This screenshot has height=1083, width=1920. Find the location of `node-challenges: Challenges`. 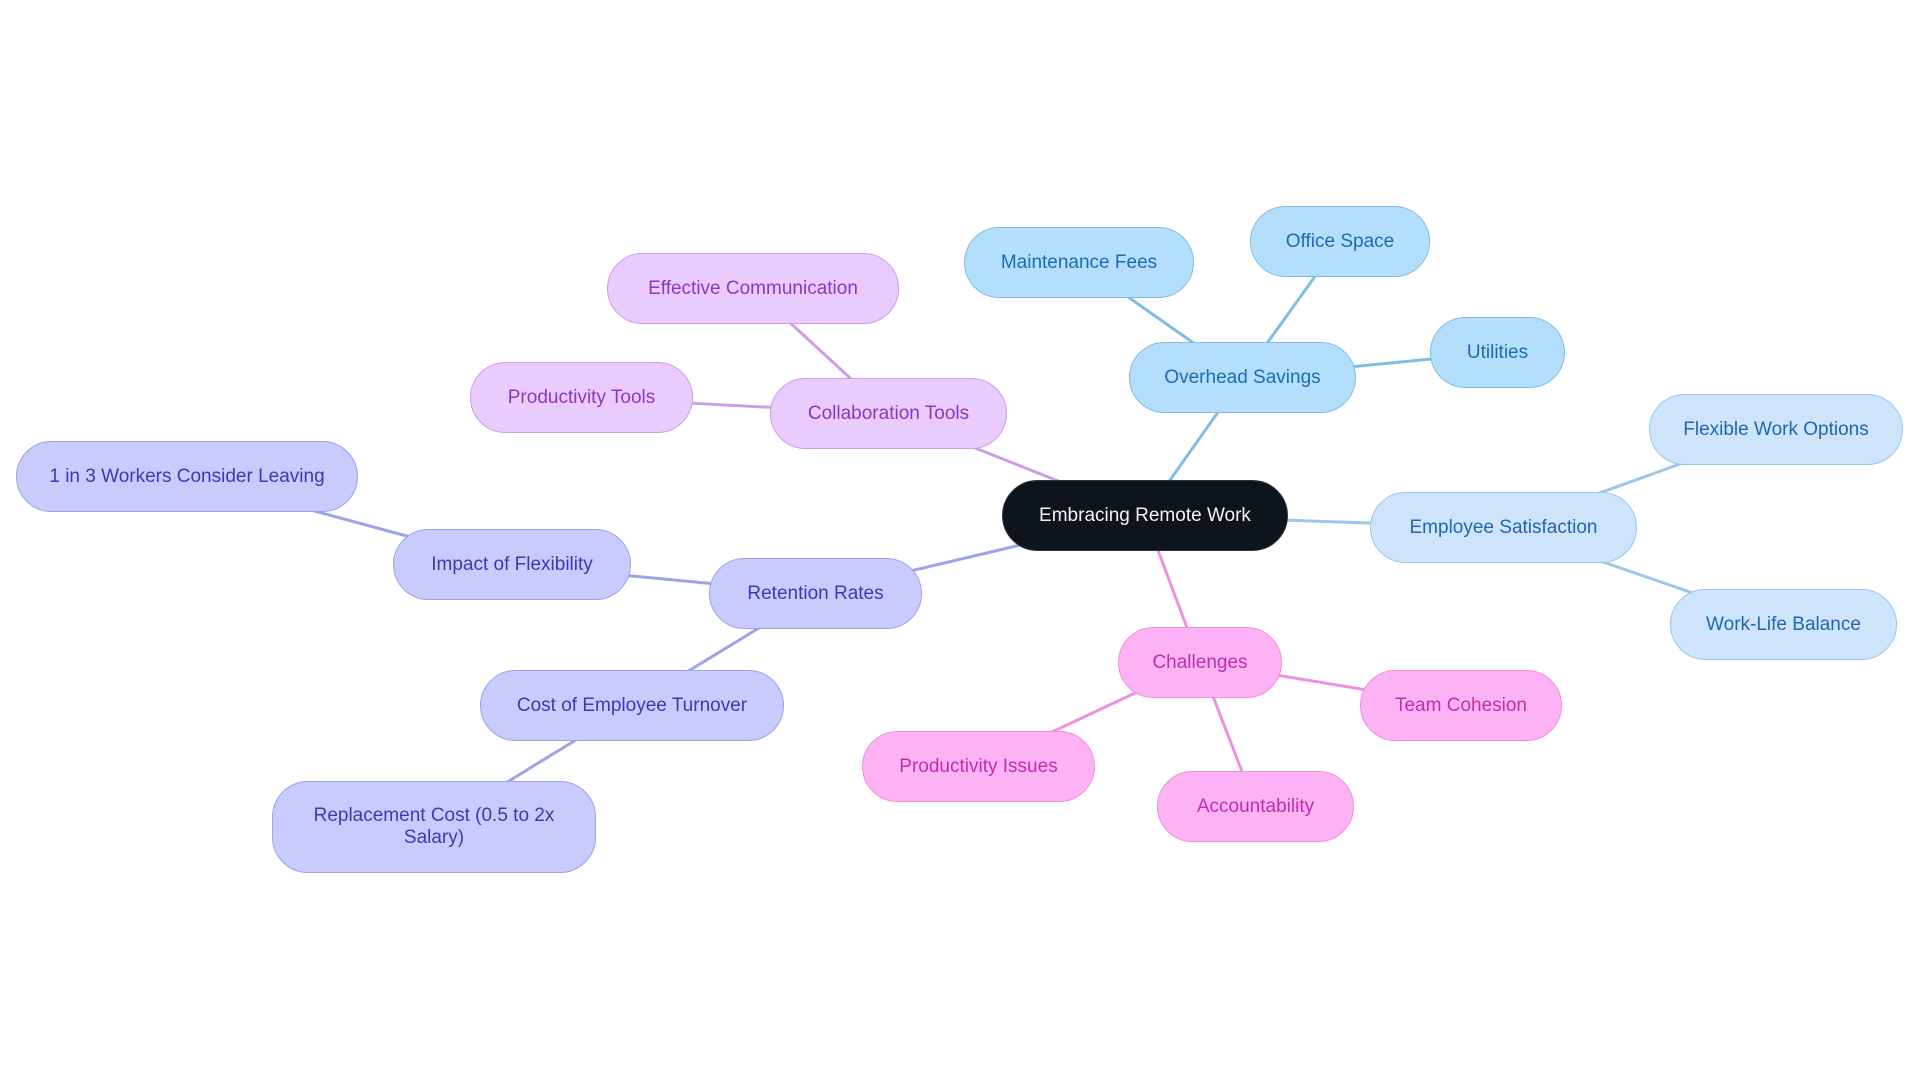

node-challenges: Challenges is located at coordinates (1200, 662).